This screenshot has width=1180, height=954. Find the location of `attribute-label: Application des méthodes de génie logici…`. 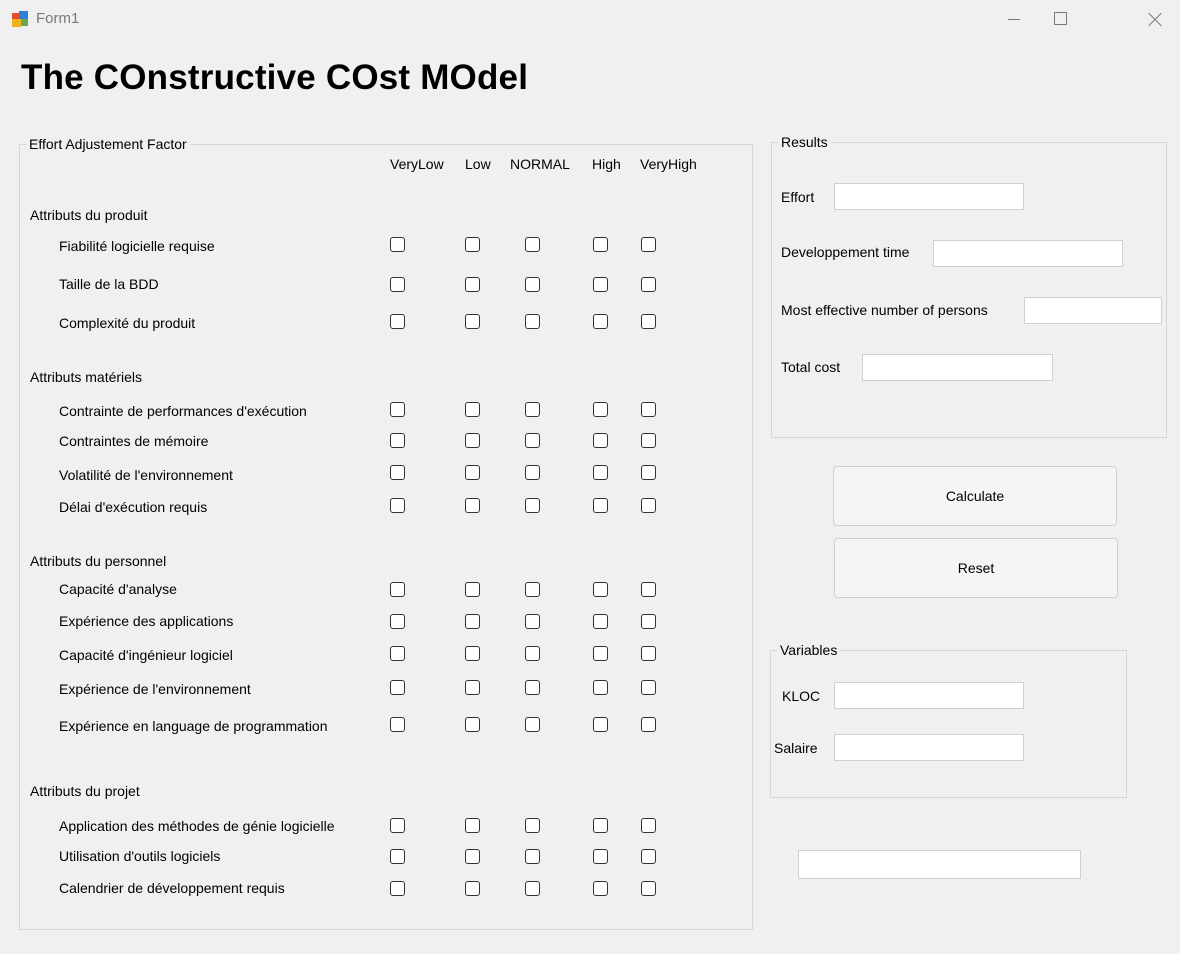

attribute-label: Application des méthodes de génie logici… is located at coordinates (197, 826).